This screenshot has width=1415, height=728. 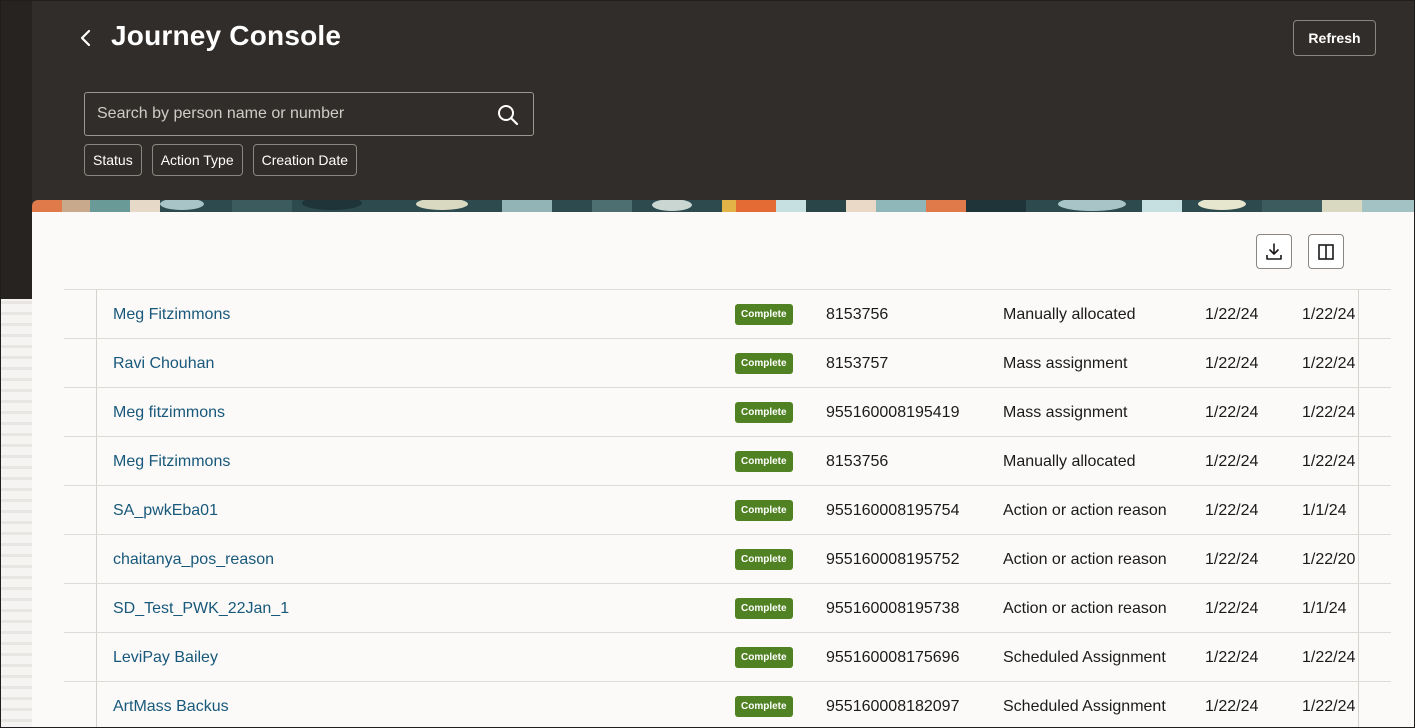 I want to click on back-button, so click(x=86, y=38).